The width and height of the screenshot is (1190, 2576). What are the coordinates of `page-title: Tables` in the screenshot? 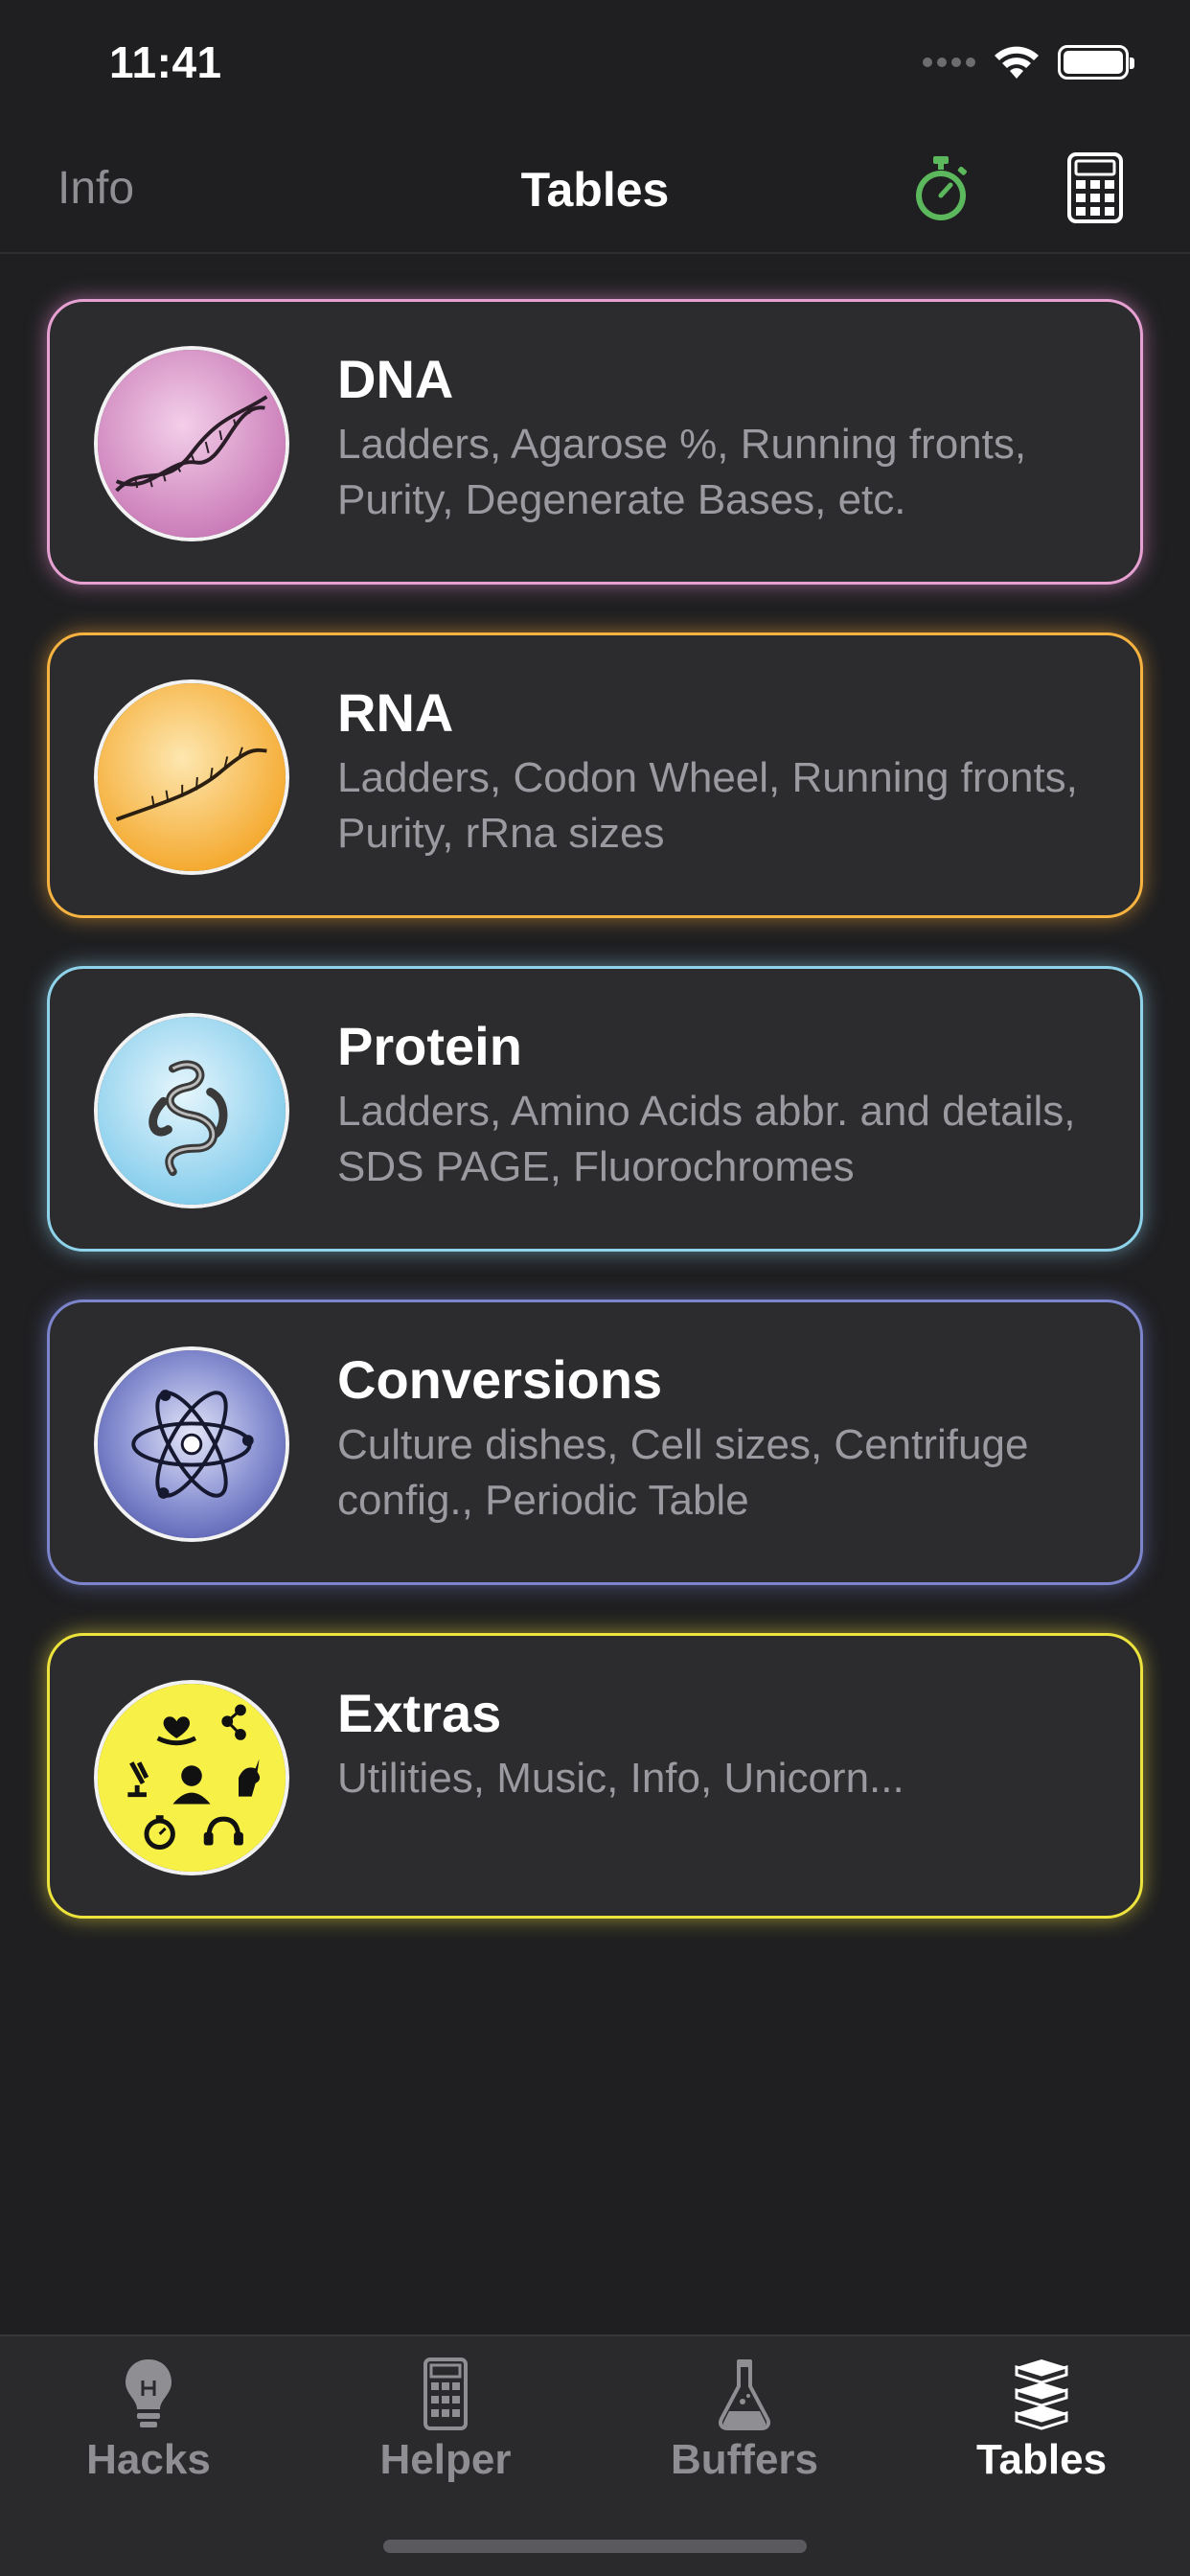 It's located at (595, 190).